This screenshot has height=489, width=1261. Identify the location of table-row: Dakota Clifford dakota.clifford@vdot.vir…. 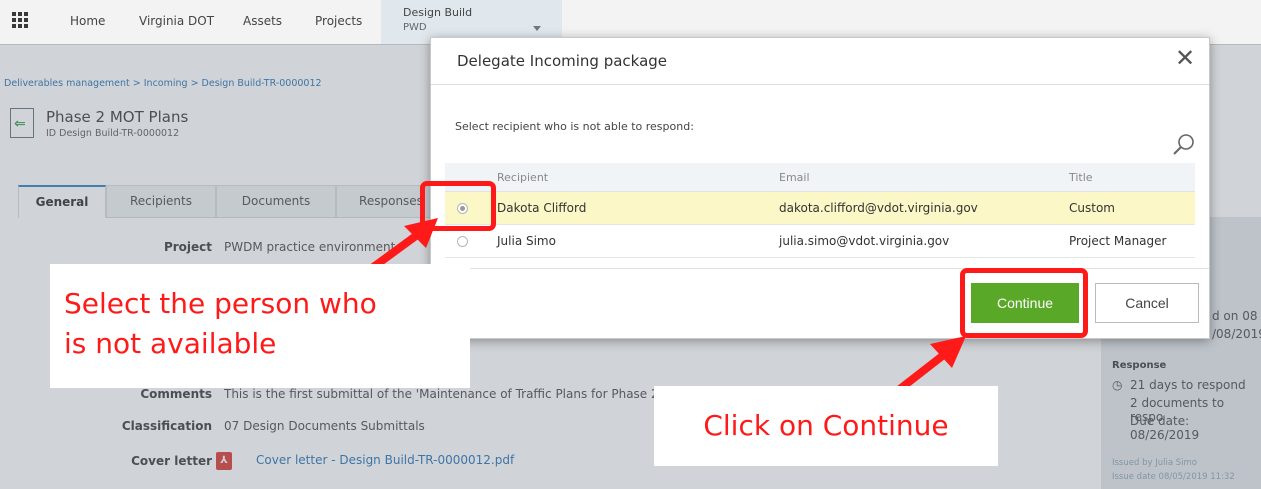
(820, 208).